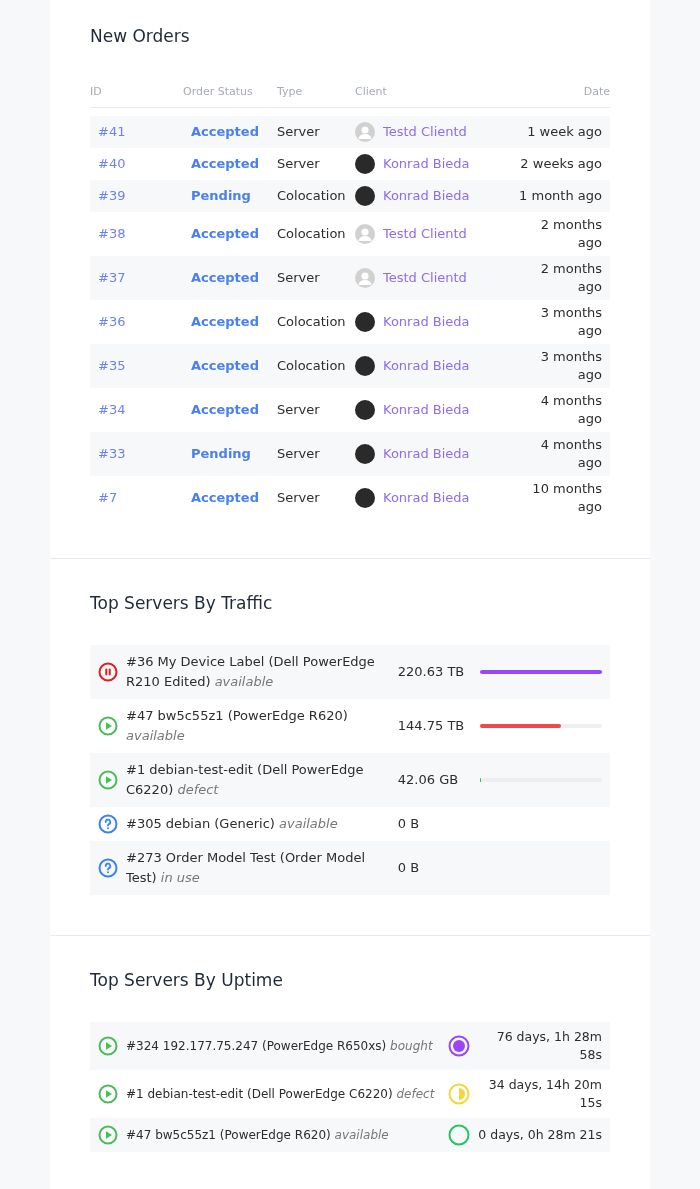 This screenshot has width=700, height=1189. Describe the element at coordinates (112, 233) in the screenshot. I see `order-id-link: #38` at that location.